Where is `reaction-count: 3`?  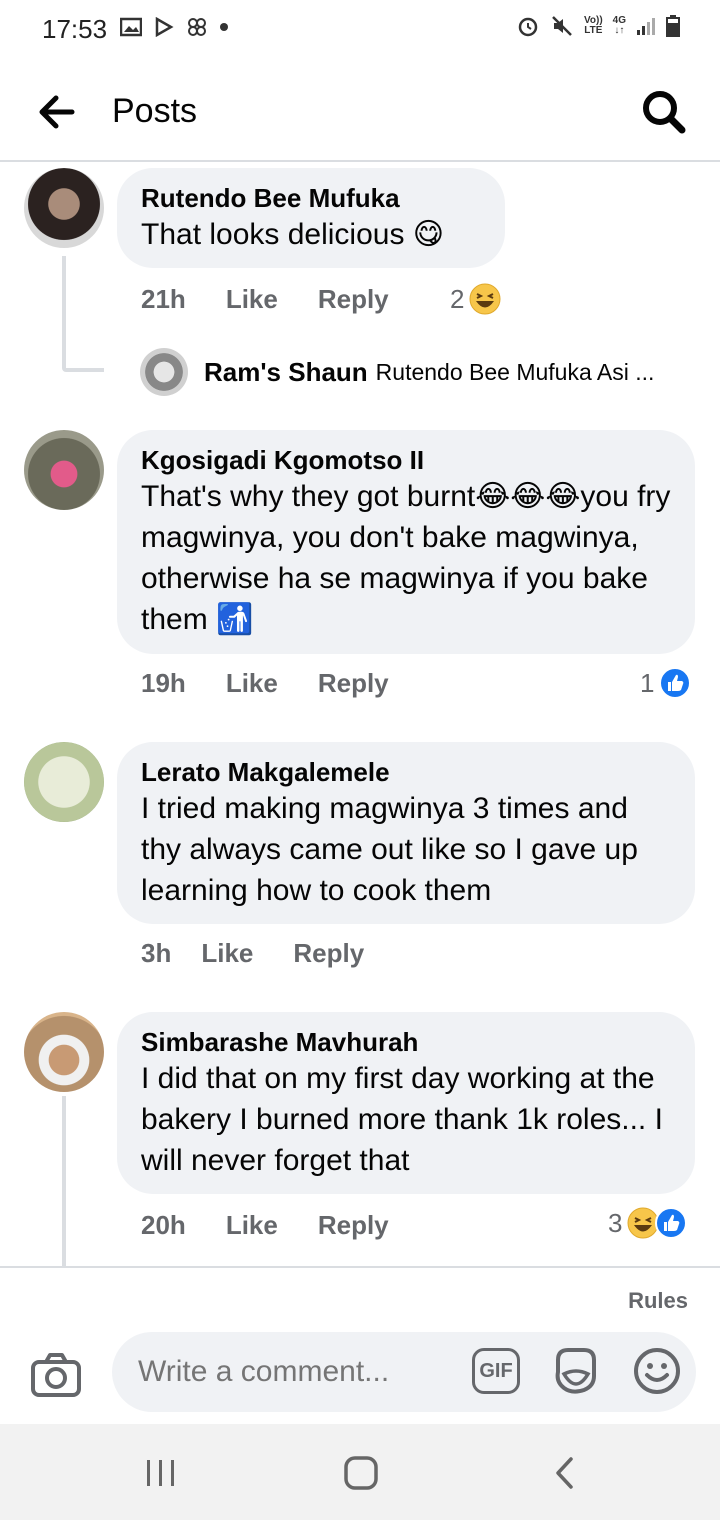 reaction-count: 3 is located at coordinates (615, 1222).